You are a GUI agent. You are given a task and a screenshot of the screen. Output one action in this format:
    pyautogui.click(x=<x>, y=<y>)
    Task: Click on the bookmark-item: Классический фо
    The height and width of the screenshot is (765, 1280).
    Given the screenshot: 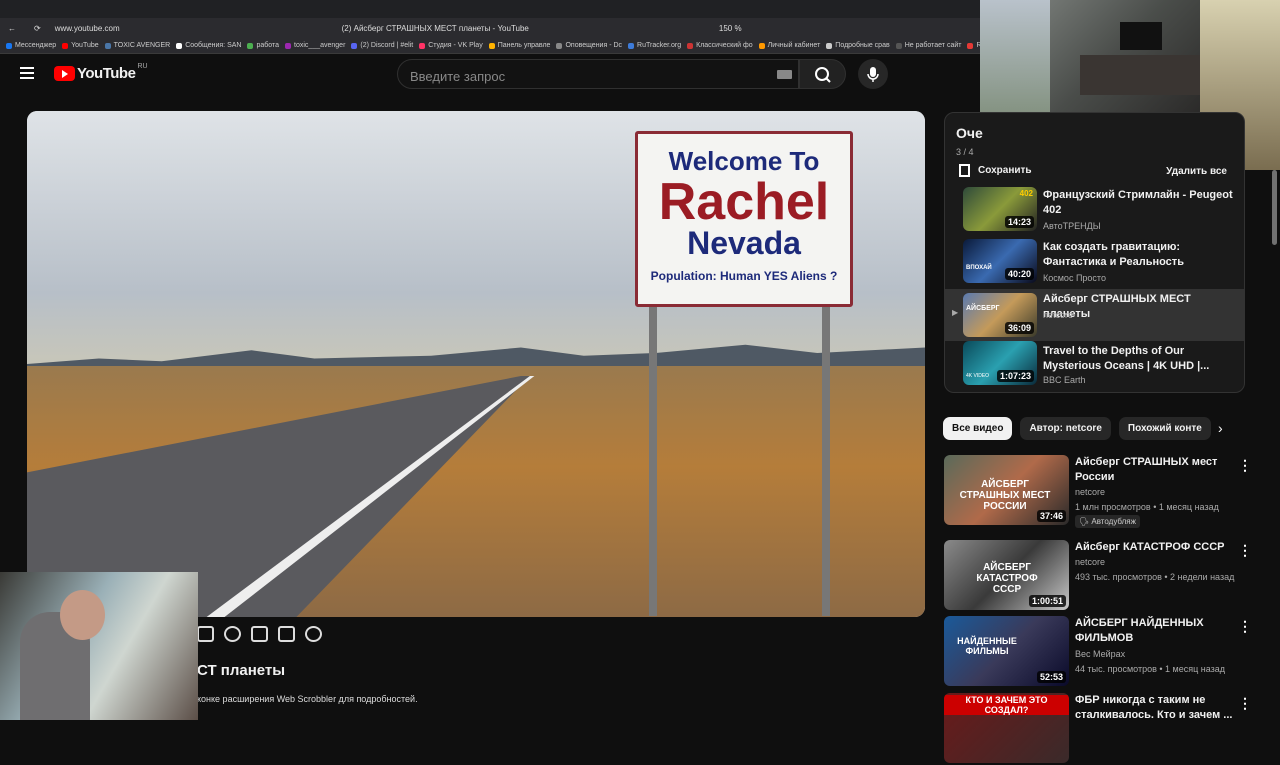 What is the action you would take?
    pyautogui.click(x=720, y=45)
    